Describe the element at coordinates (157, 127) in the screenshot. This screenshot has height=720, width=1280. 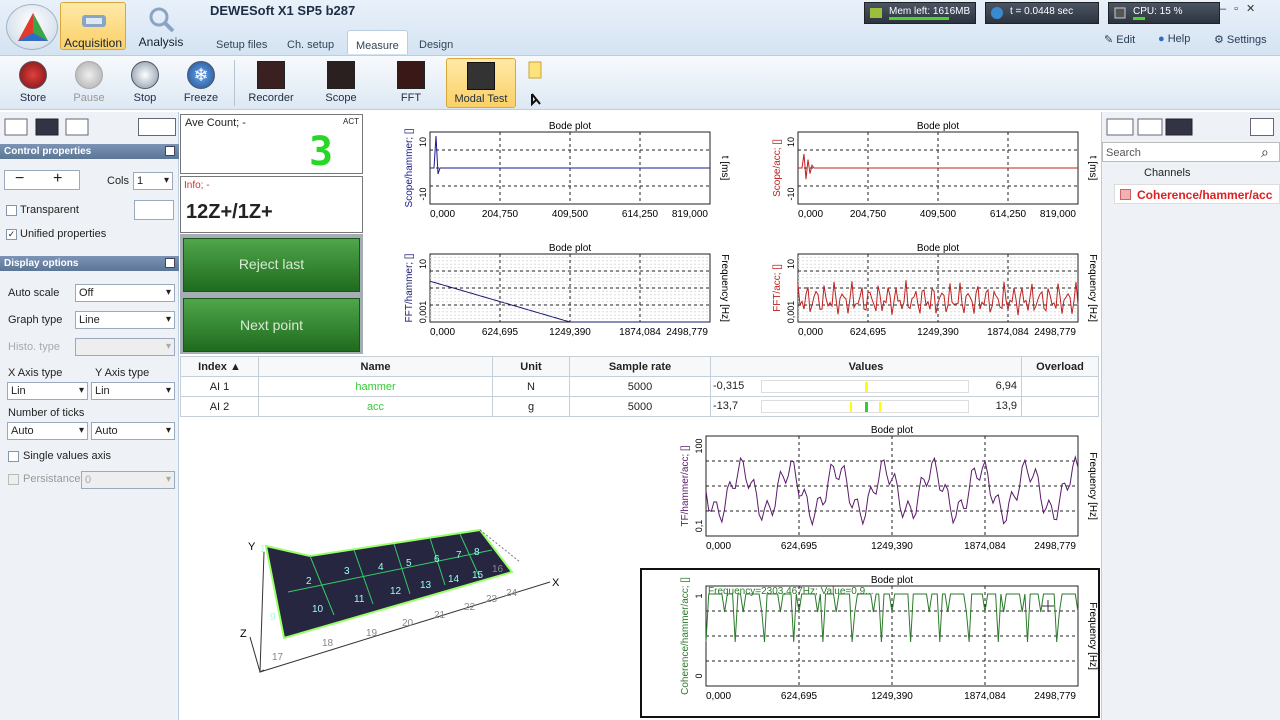
I see `panel-settings-icon` at that location.